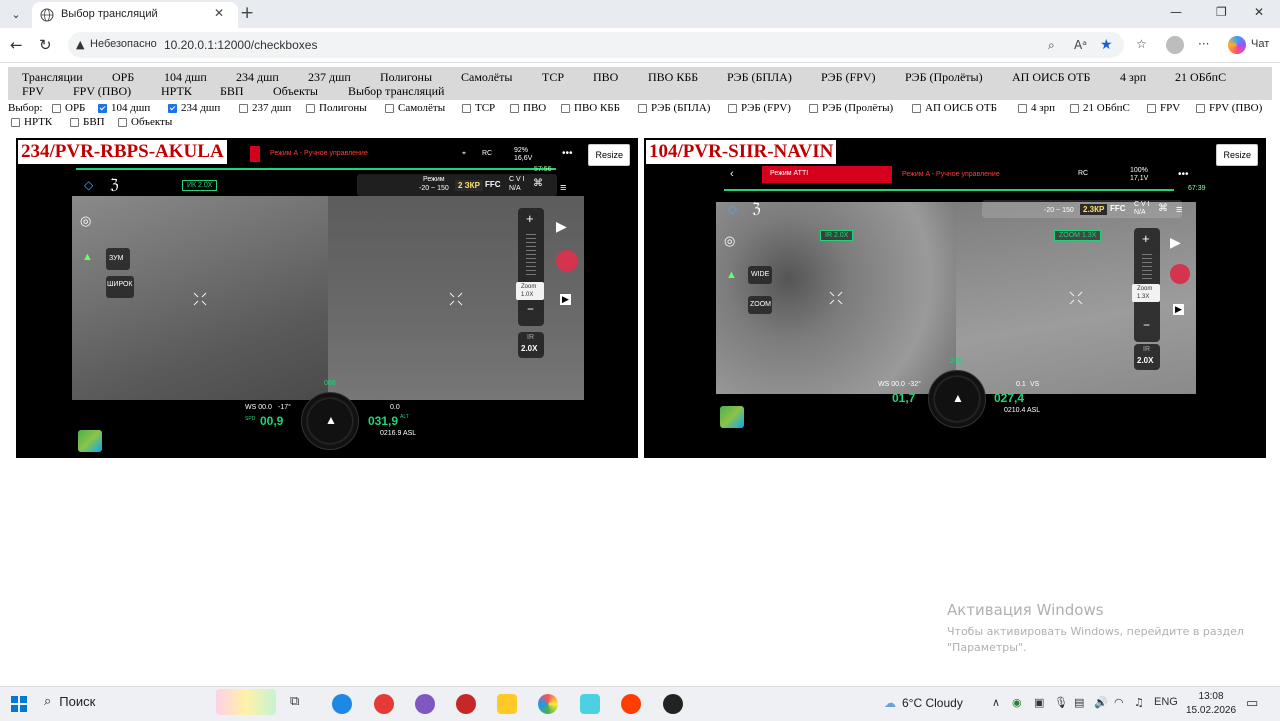 This screenshot has height=721, width=1280. Describe the element at coordinates (1237, 155) in the screenshot. I see `resize-button: Resize` at that location.